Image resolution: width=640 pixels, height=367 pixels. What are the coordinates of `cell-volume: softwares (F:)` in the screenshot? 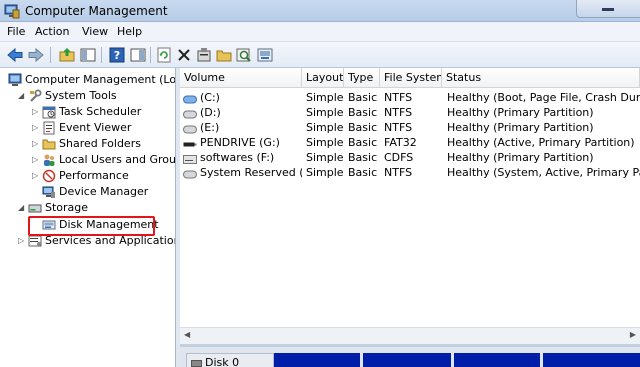 It's located at (237, 157).